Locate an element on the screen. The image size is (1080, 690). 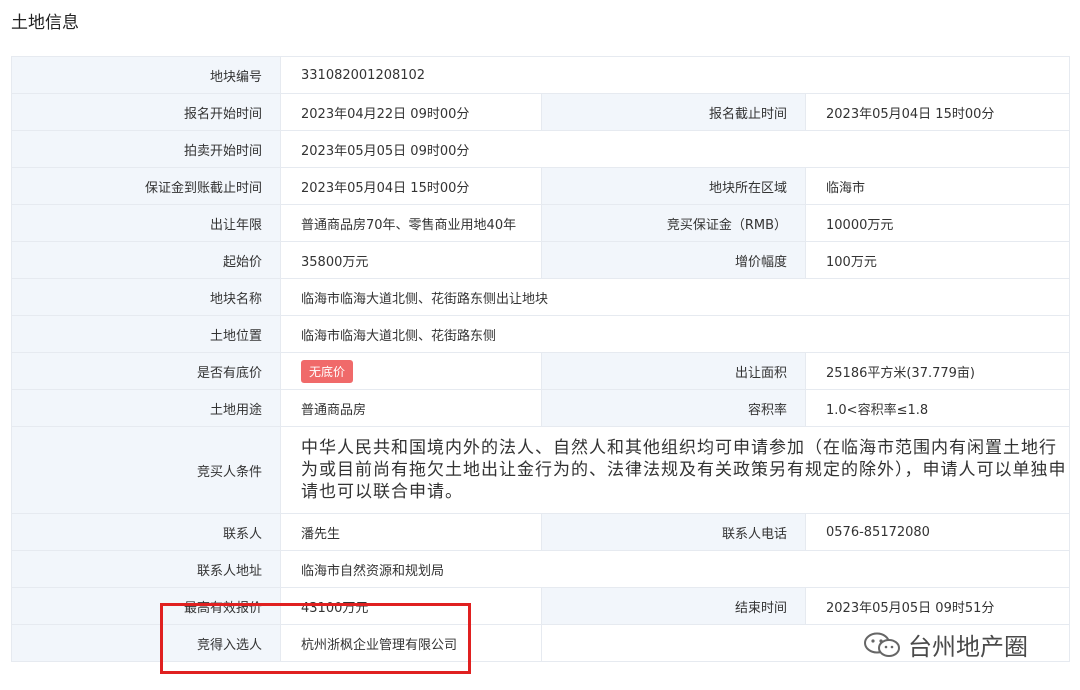
value-end-time: 2023年05月05日 09时51分 is located at coordinates (937, 606).